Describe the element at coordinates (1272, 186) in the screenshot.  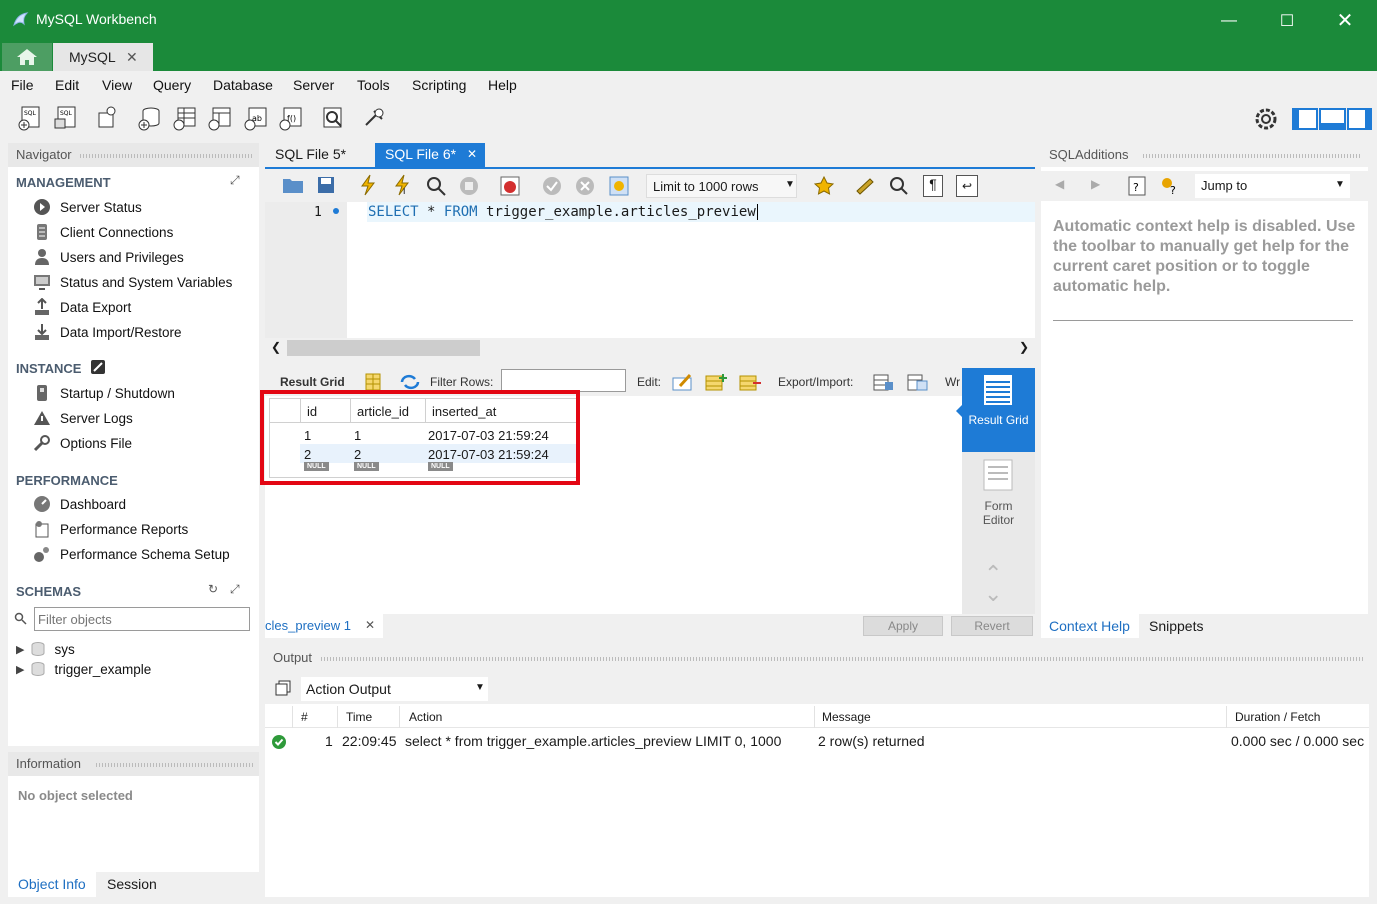
I see `jump-to-select: Jump to ▼` at that location.